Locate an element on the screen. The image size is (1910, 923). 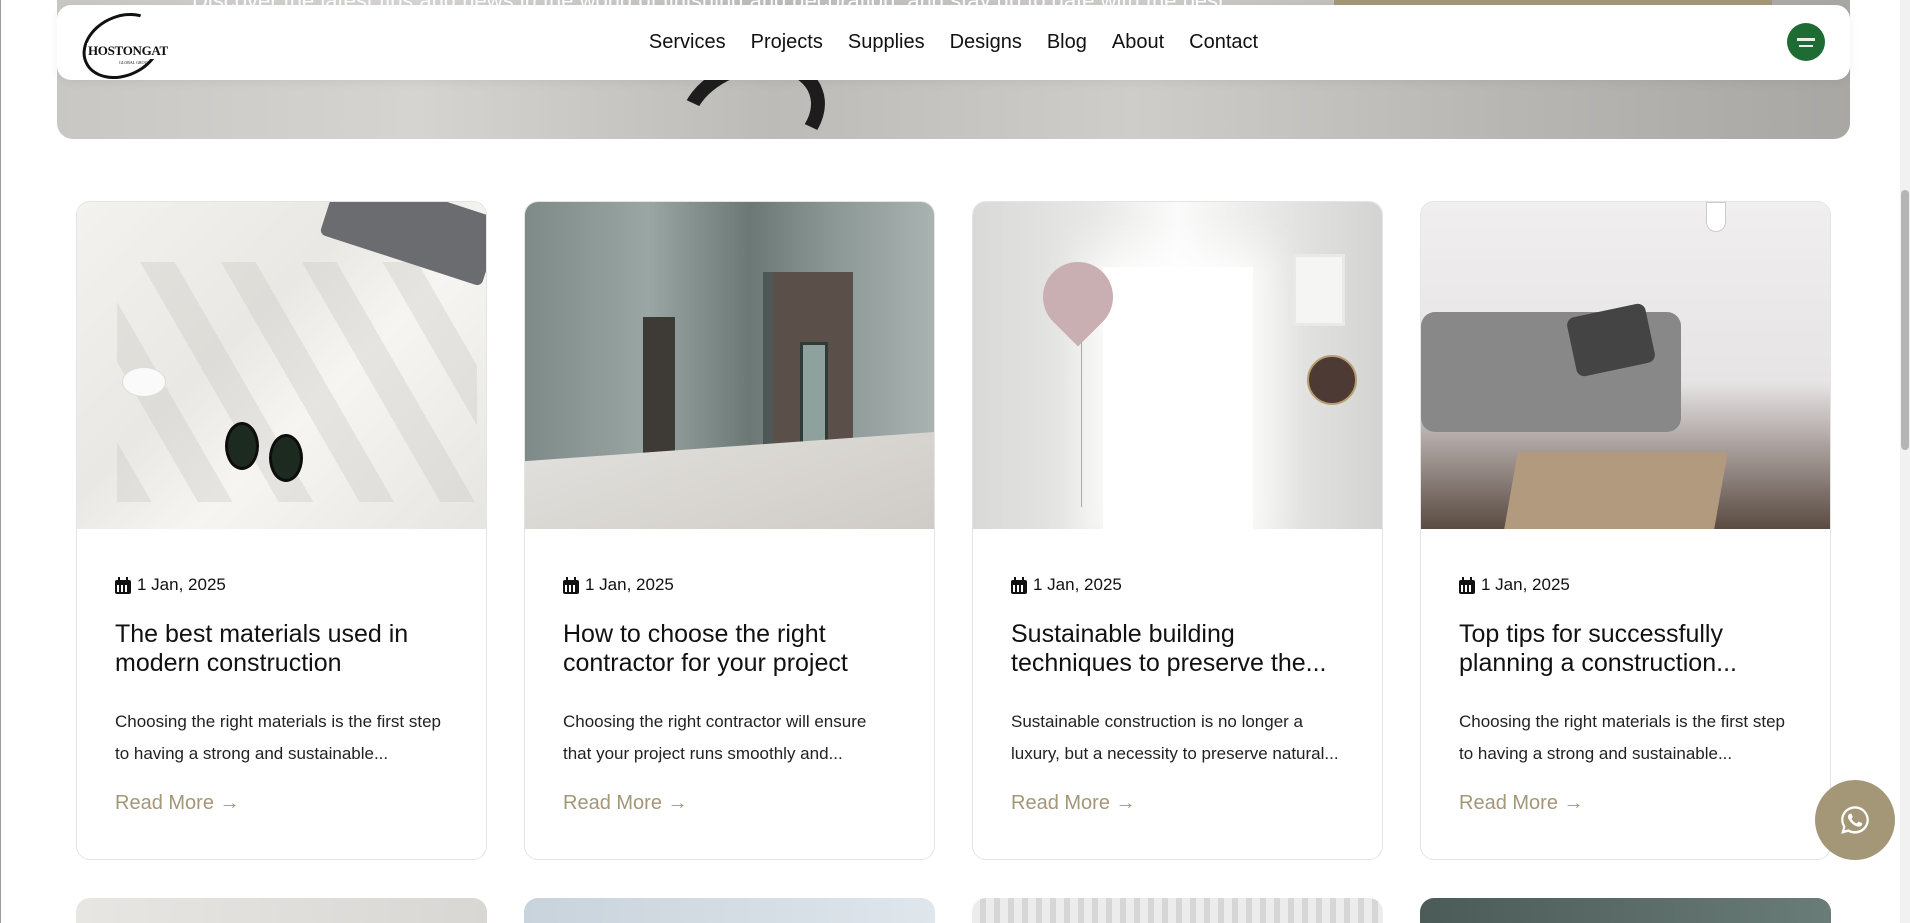
nav-services: Services is located at coordinates (687, 42).